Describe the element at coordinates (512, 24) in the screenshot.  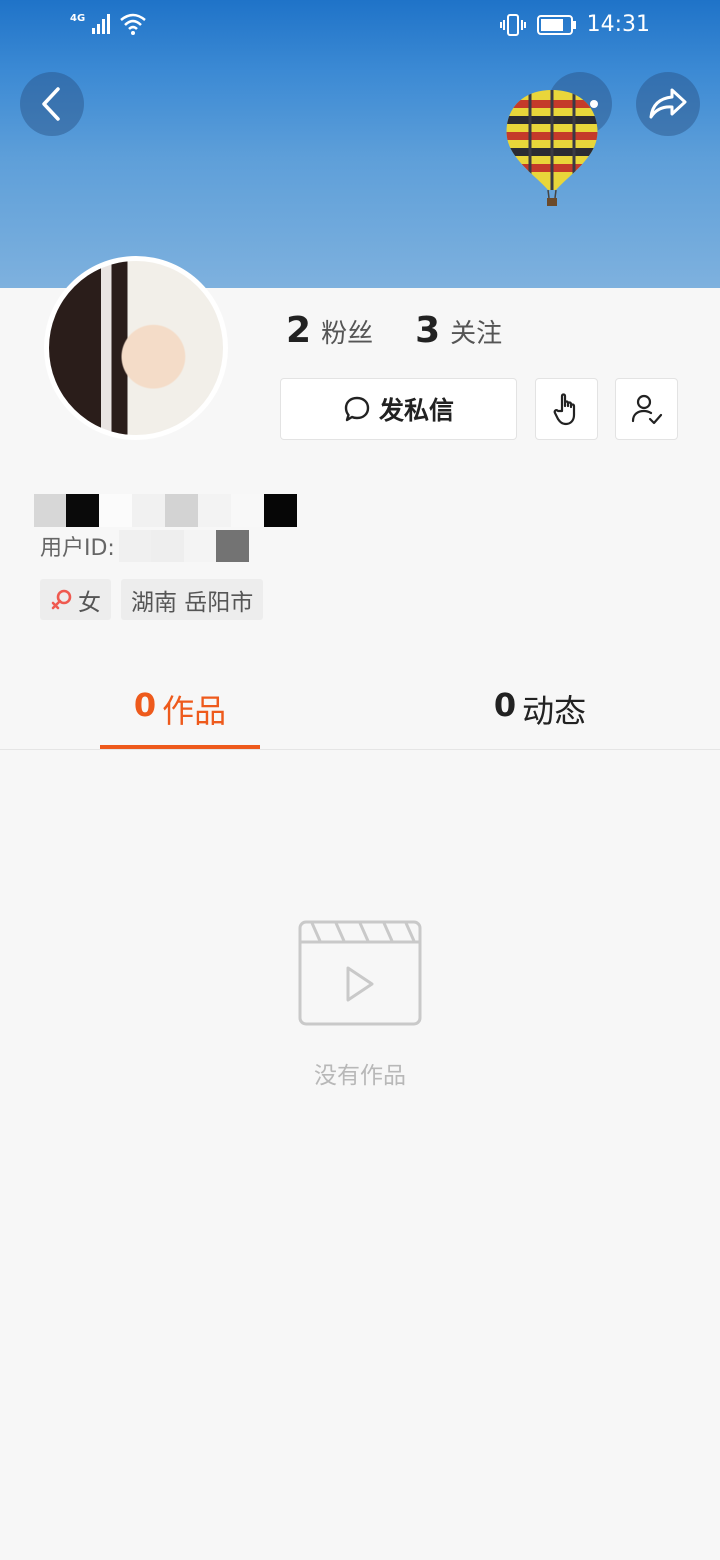
I see `vibrate-icon` at that location.